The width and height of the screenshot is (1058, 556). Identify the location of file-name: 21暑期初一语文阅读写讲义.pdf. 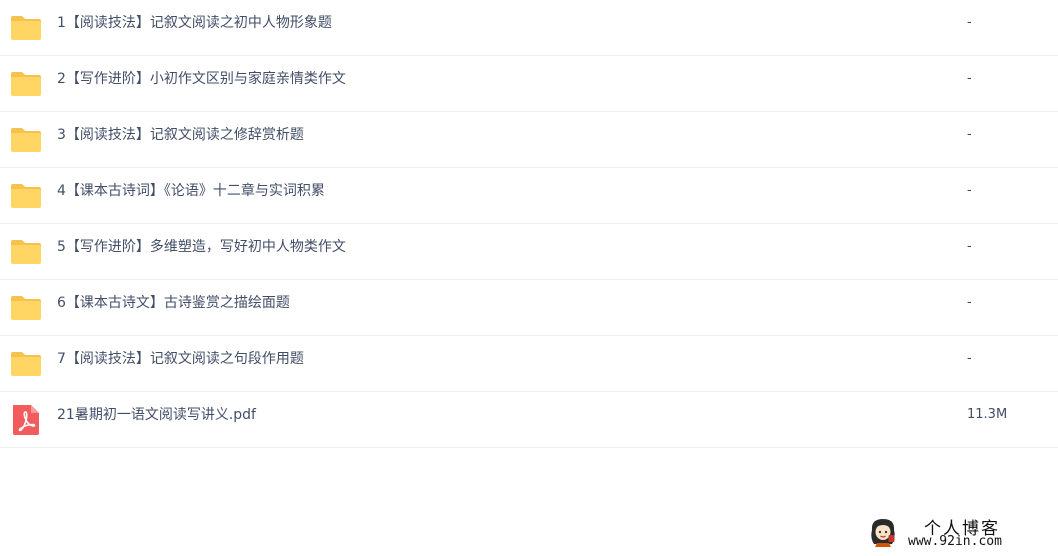
(156, 420).